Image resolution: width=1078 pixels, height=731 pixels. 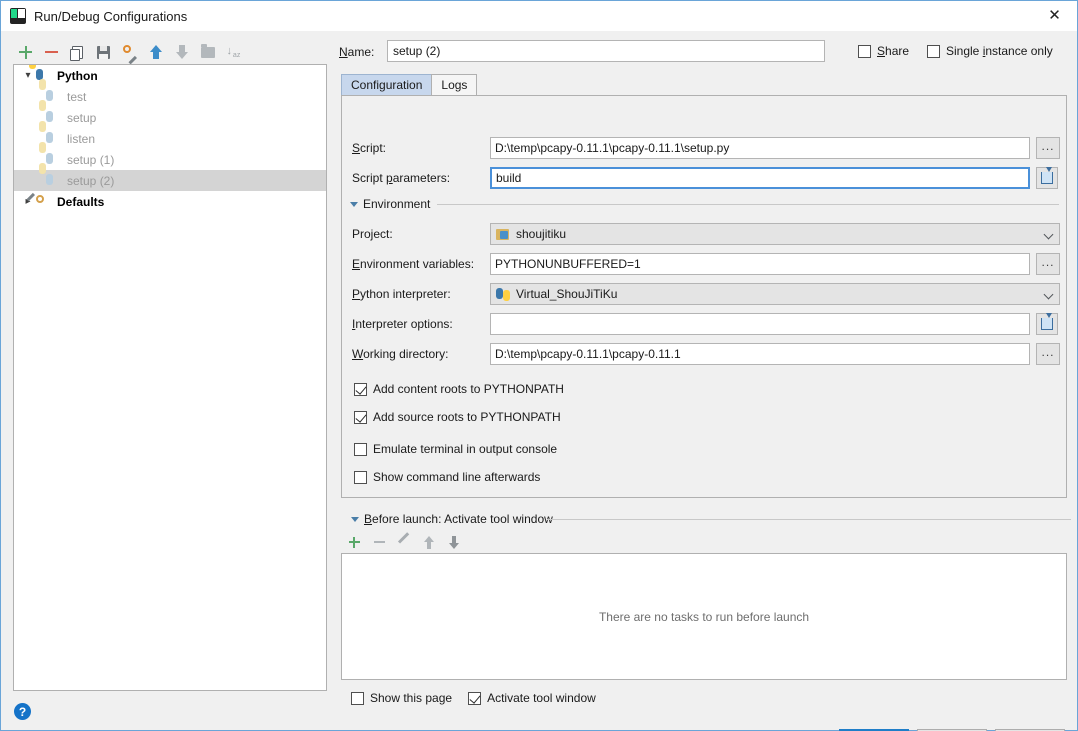 What do you see at coordinates (82, 117) in the screenshot?
I see `tree-node-label: setup` at bounding box center [82, 117].